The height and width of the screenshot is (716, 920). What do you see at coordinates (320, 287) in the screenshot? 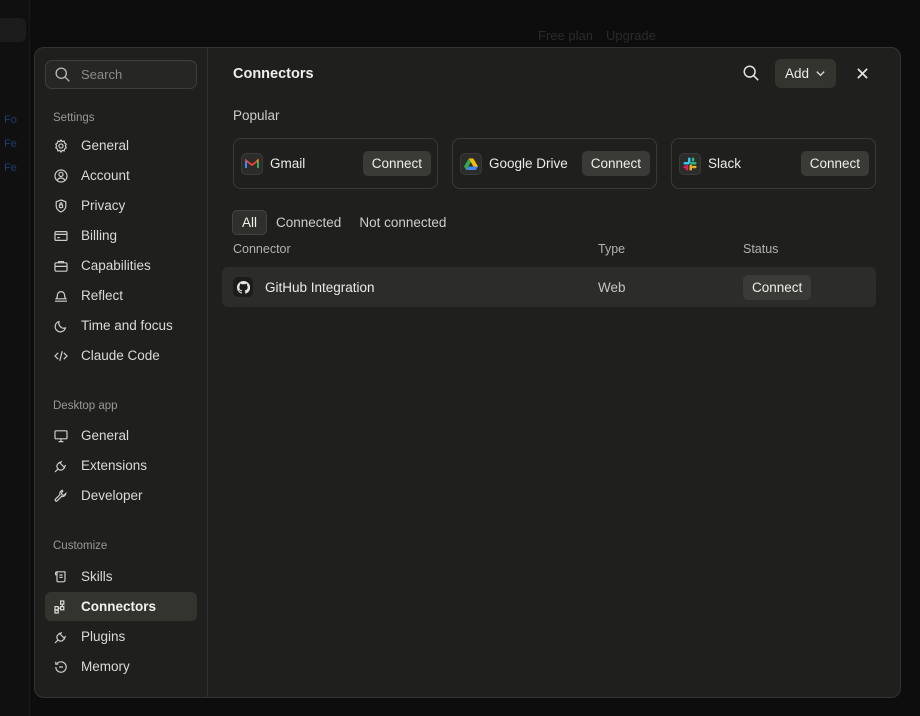
I see `connector-name: GitHub Integration` at bounding box center [320, 287].